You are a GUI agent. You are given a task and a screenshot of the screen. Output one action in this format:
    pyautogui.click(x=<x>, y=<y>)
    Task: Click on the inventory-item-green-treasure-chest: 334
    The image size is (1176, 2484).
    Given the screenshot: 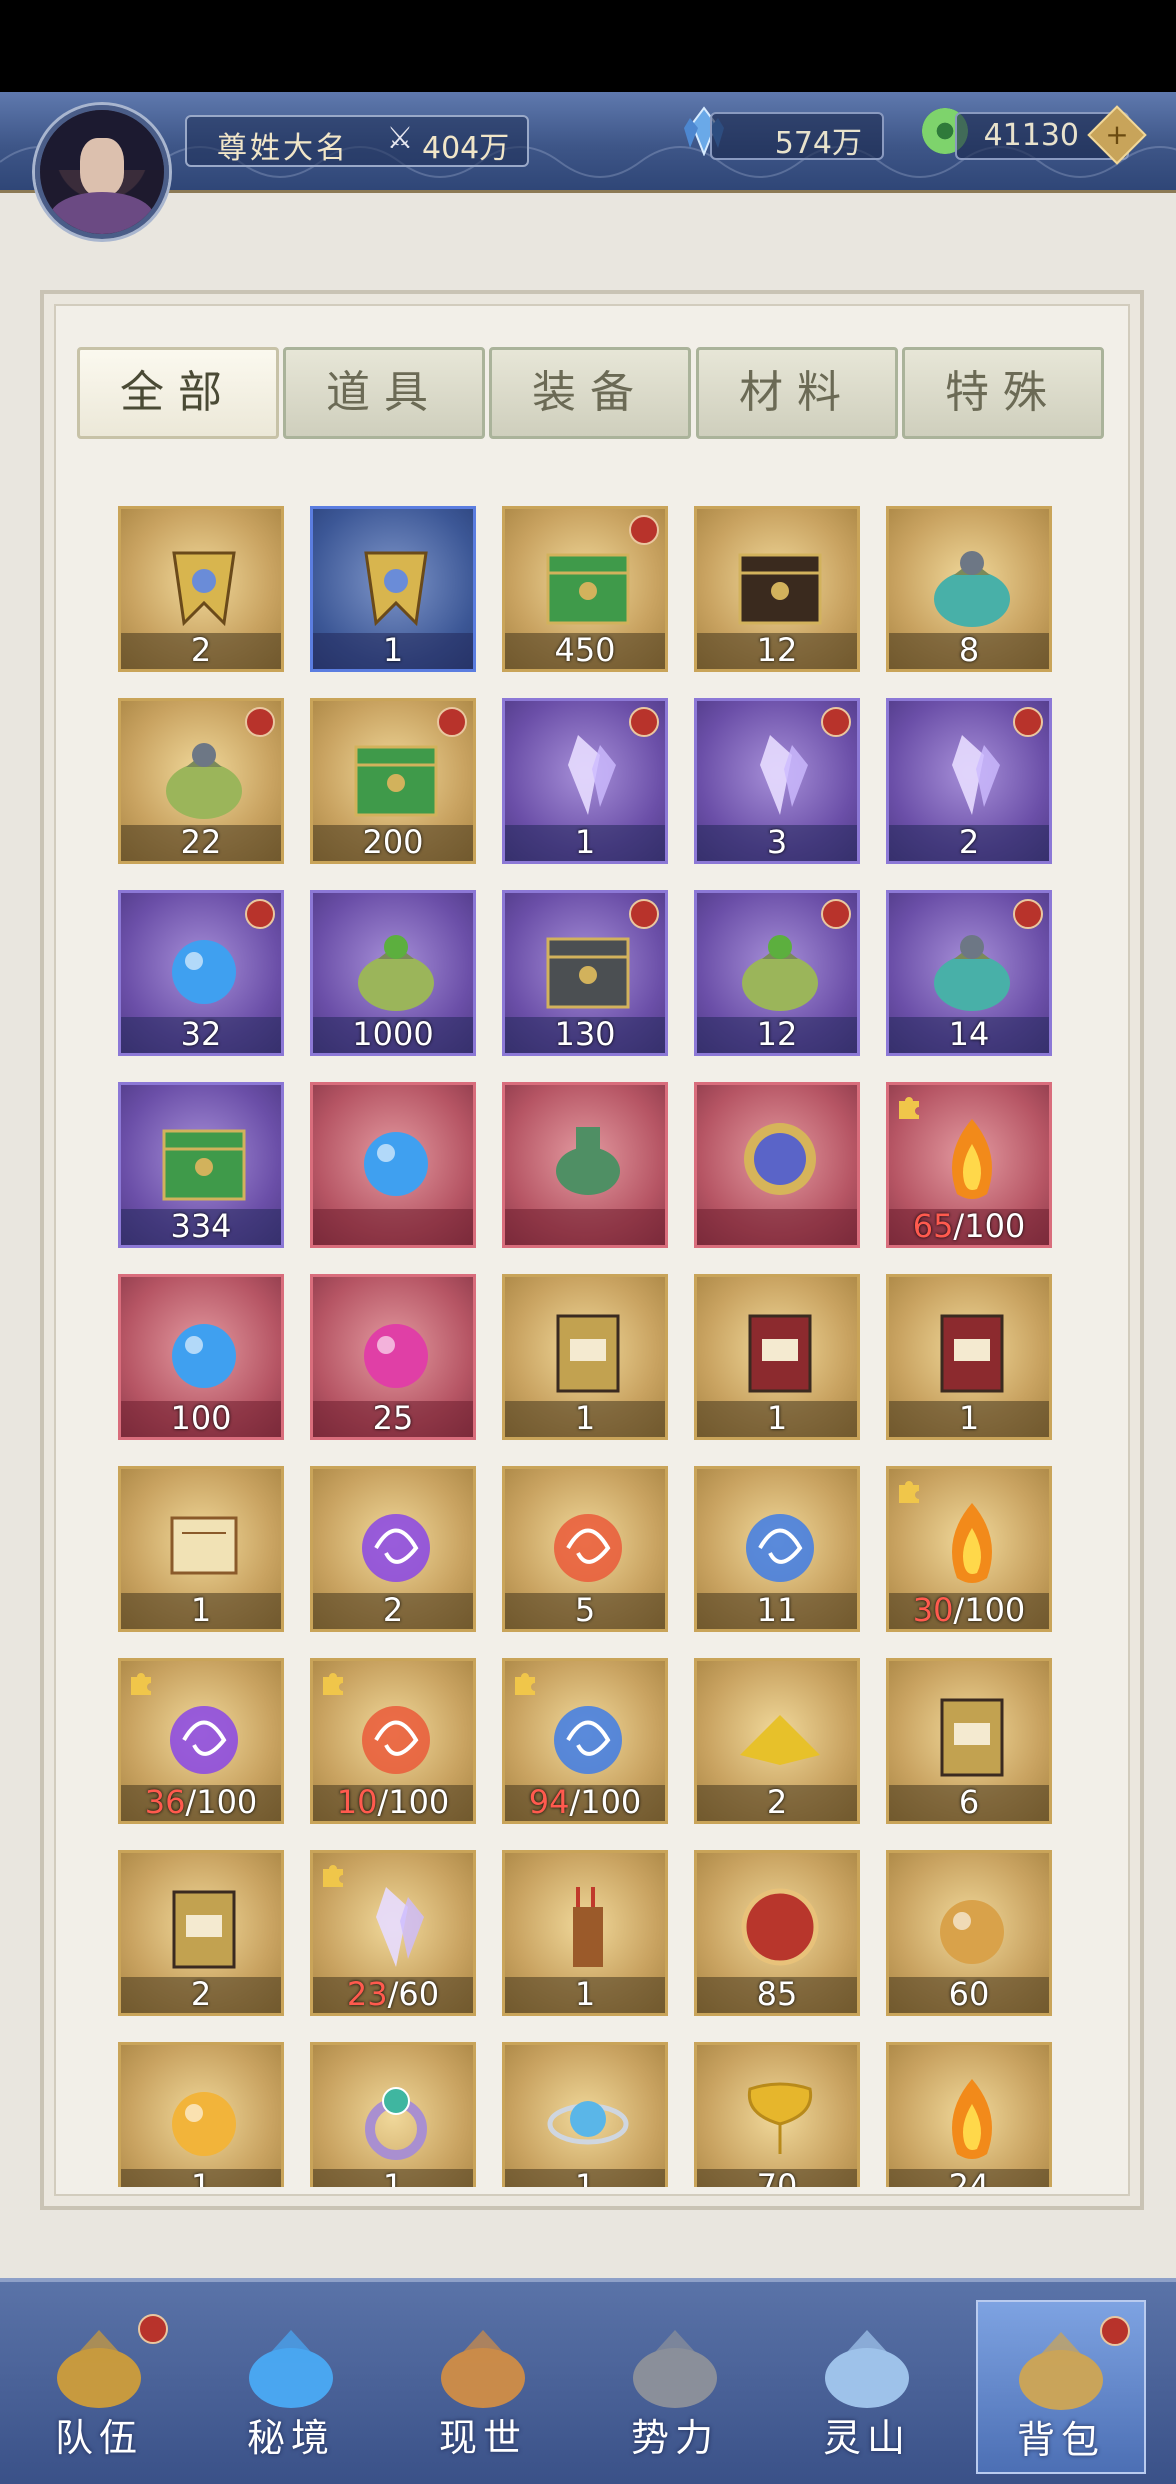 What is the action you would take?
    pyautogui.click(x=201, y=1165)
    